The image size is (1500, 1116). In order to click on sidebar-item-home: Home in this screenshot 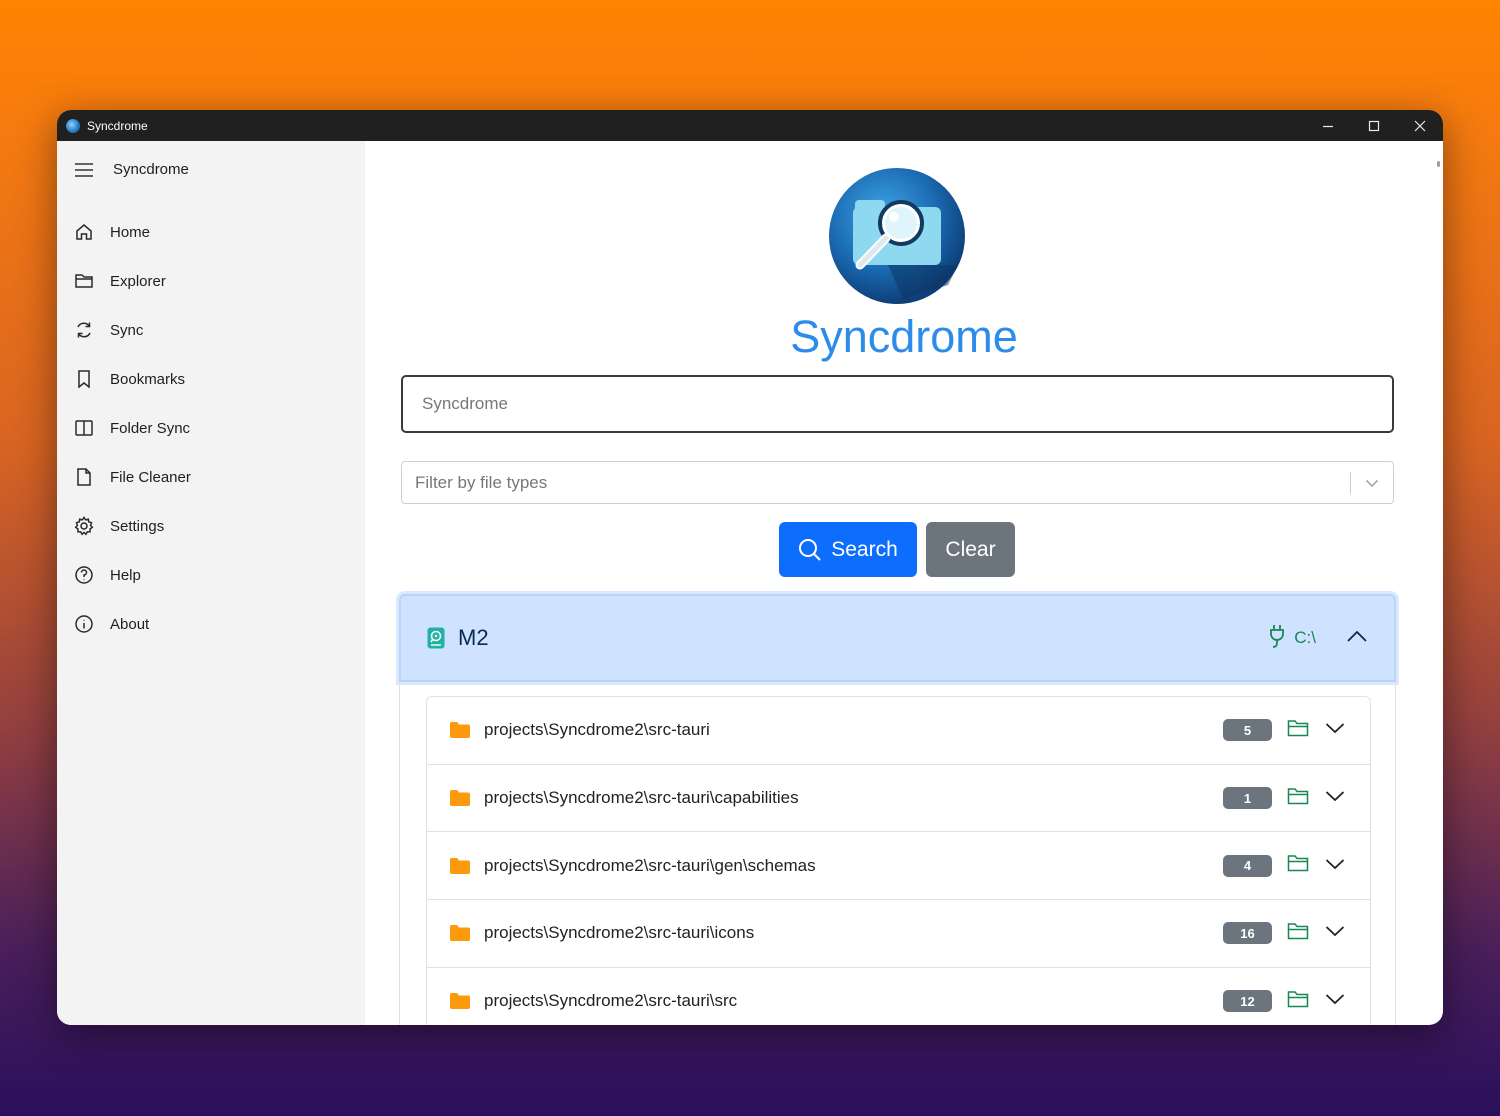, I will do `click(112, 232)`.